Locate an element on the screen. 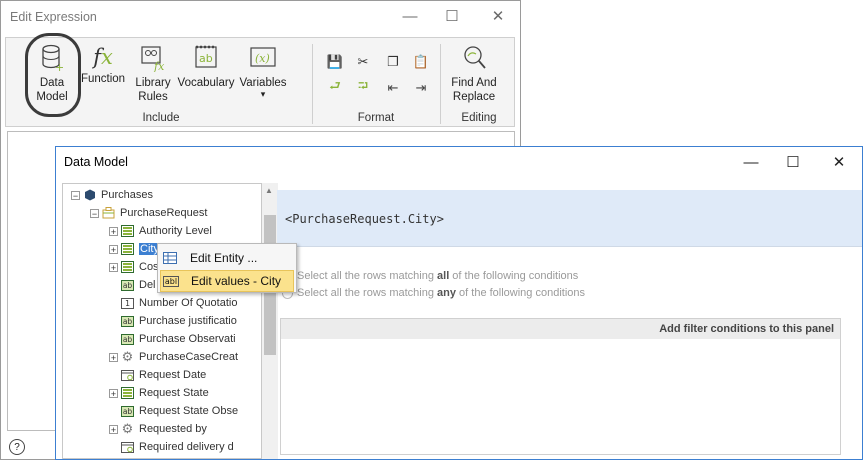  tree-item: − Purchases is located at coordinates (112, 195).